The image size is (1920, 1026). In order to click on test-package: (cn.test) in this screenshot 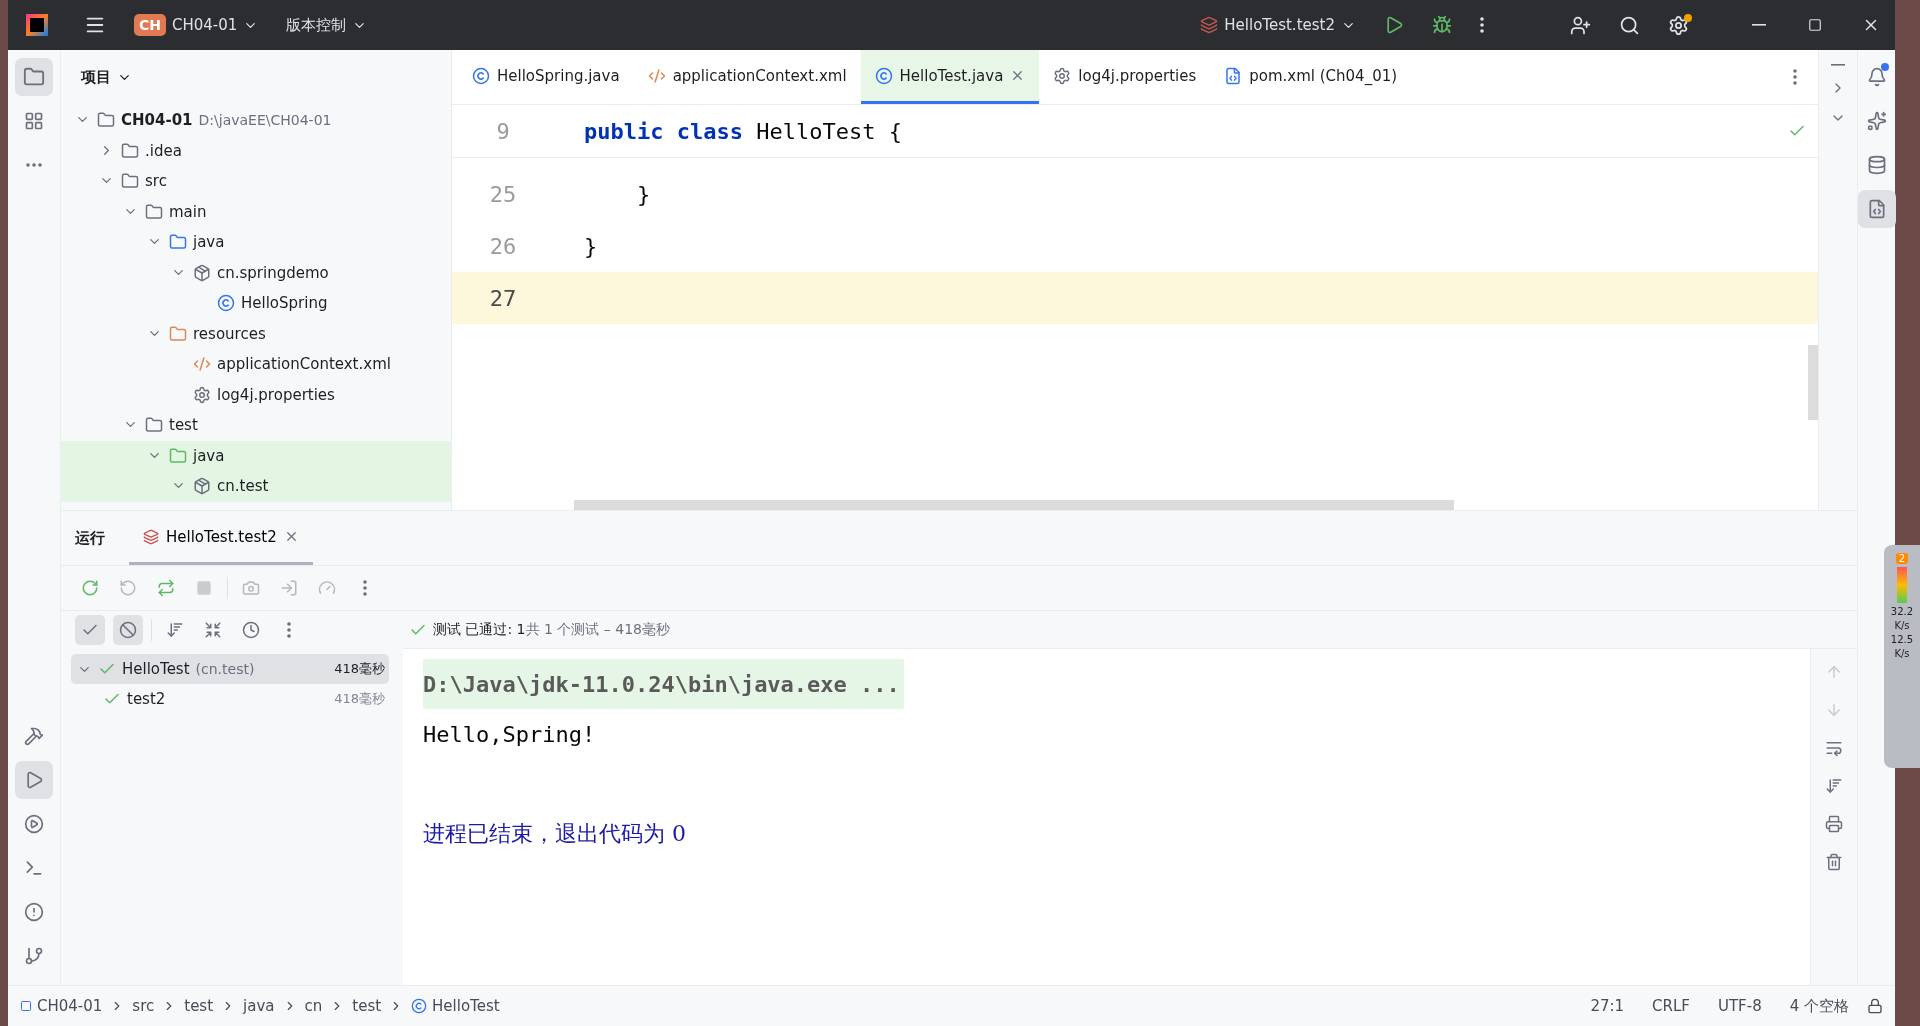, I will do `click(225, 669)`.